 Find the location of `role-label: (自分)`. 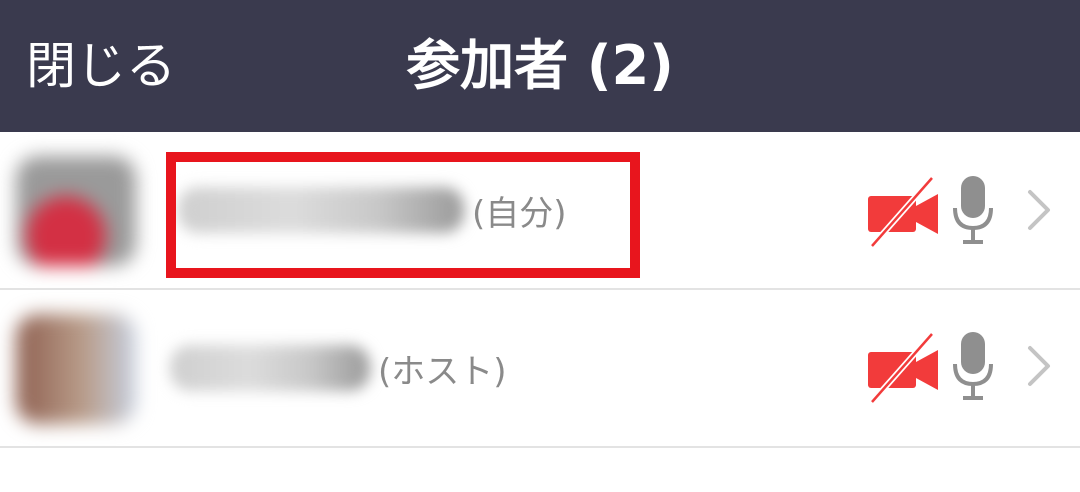

role-label: (自分) is located at coordinates (519, 213).